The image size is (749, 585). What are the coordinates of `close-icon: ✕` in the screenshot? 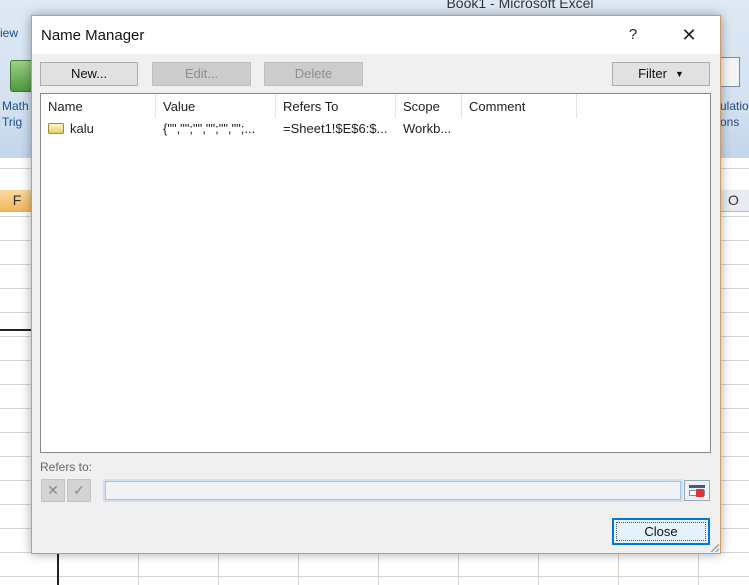 It's located at (689, 35).